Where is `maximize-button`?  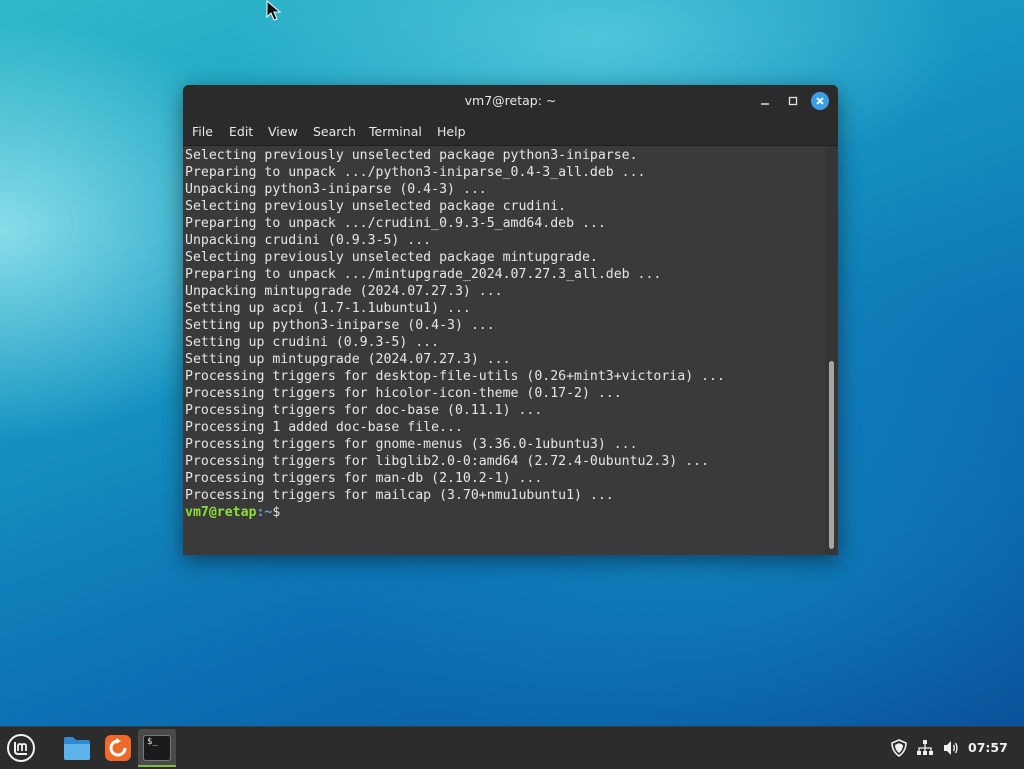
maximize-button is located at coordinates (793, 101).